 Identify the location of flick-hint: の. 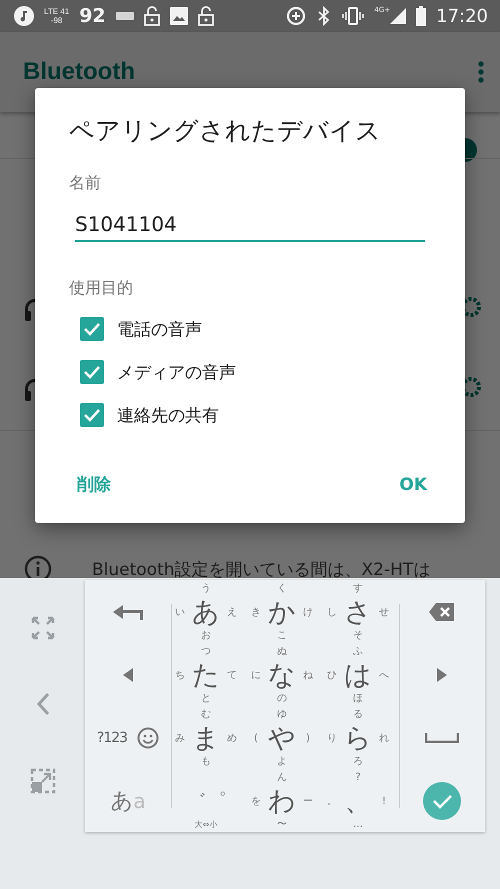
(282, 698).